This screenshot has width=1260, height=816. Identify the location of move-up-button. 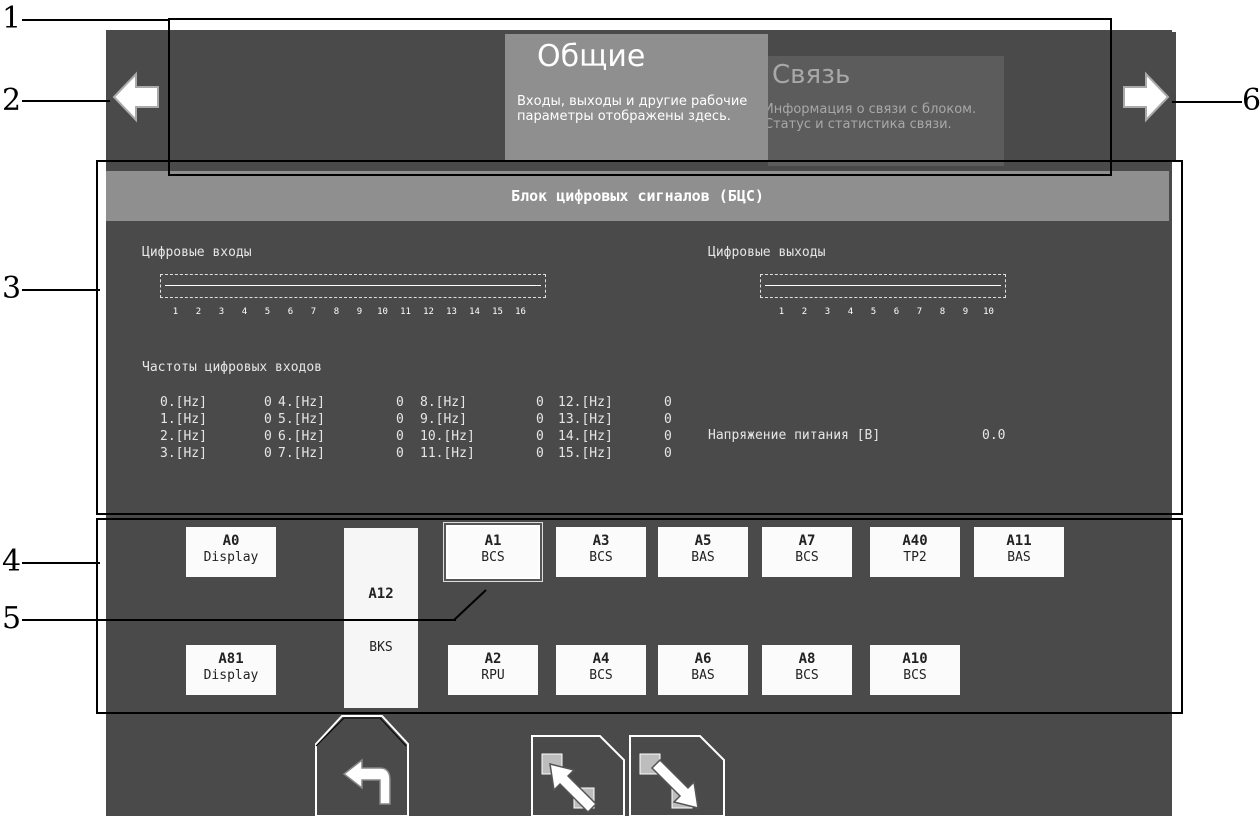
(578, 775).